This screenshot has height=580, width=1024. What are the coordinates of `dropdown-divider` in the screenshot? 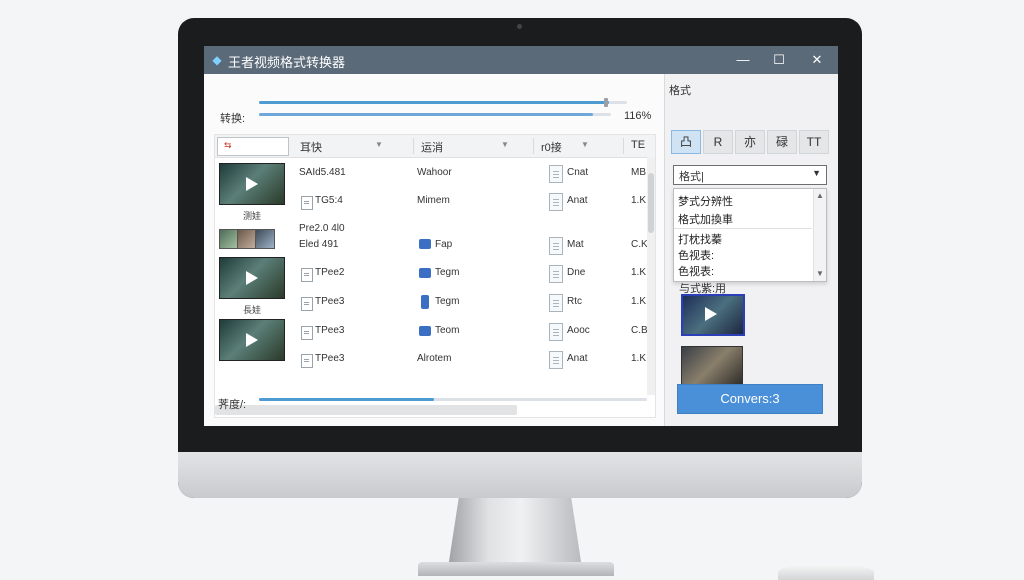 It's located at (743, 228).